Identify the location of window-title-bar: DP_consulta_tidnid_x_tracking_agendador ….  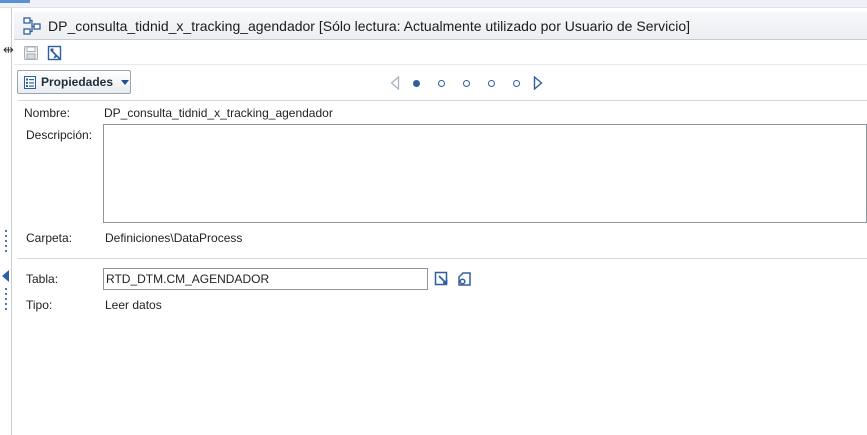
(440, 26).